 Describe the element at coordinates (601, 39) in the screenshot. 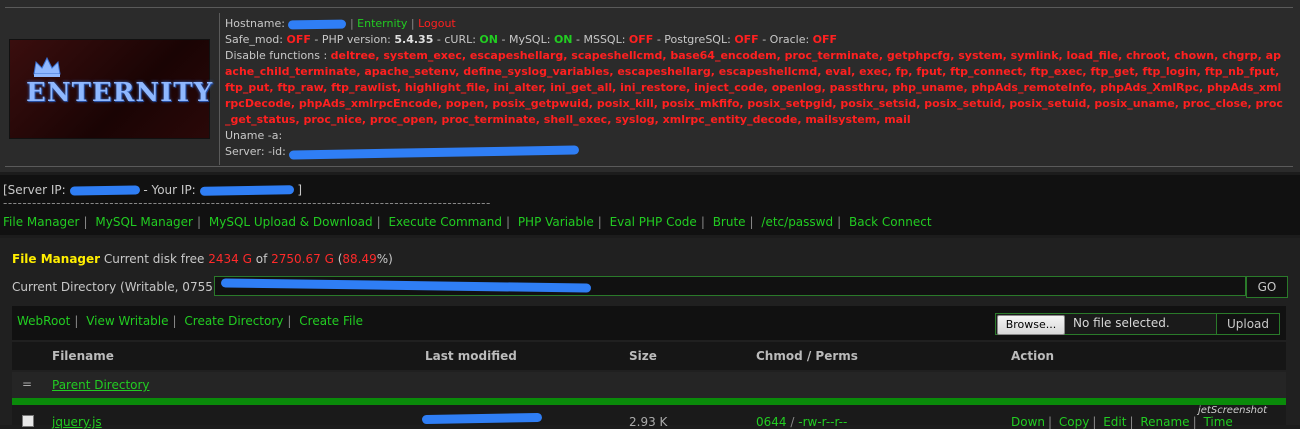

I see `mssql-label: - MSSQL:` at that location.